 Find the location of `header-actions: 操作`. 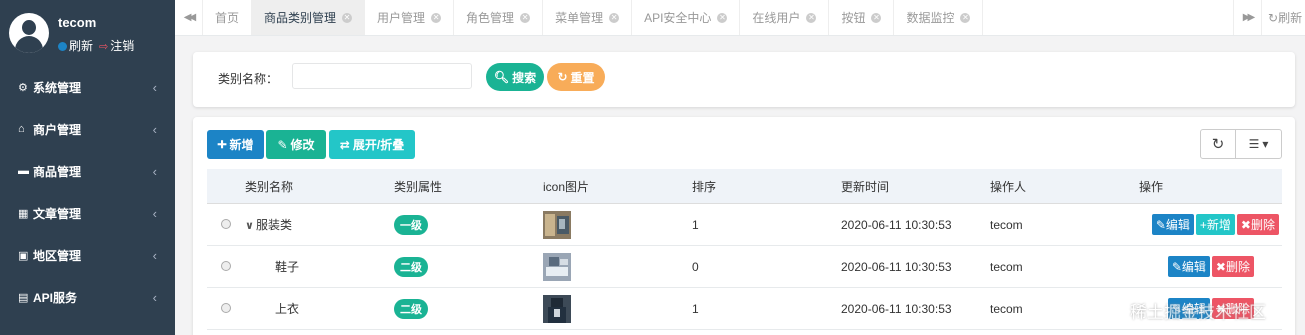

header-actions: 操作 is located at coordinates (1151, 186).